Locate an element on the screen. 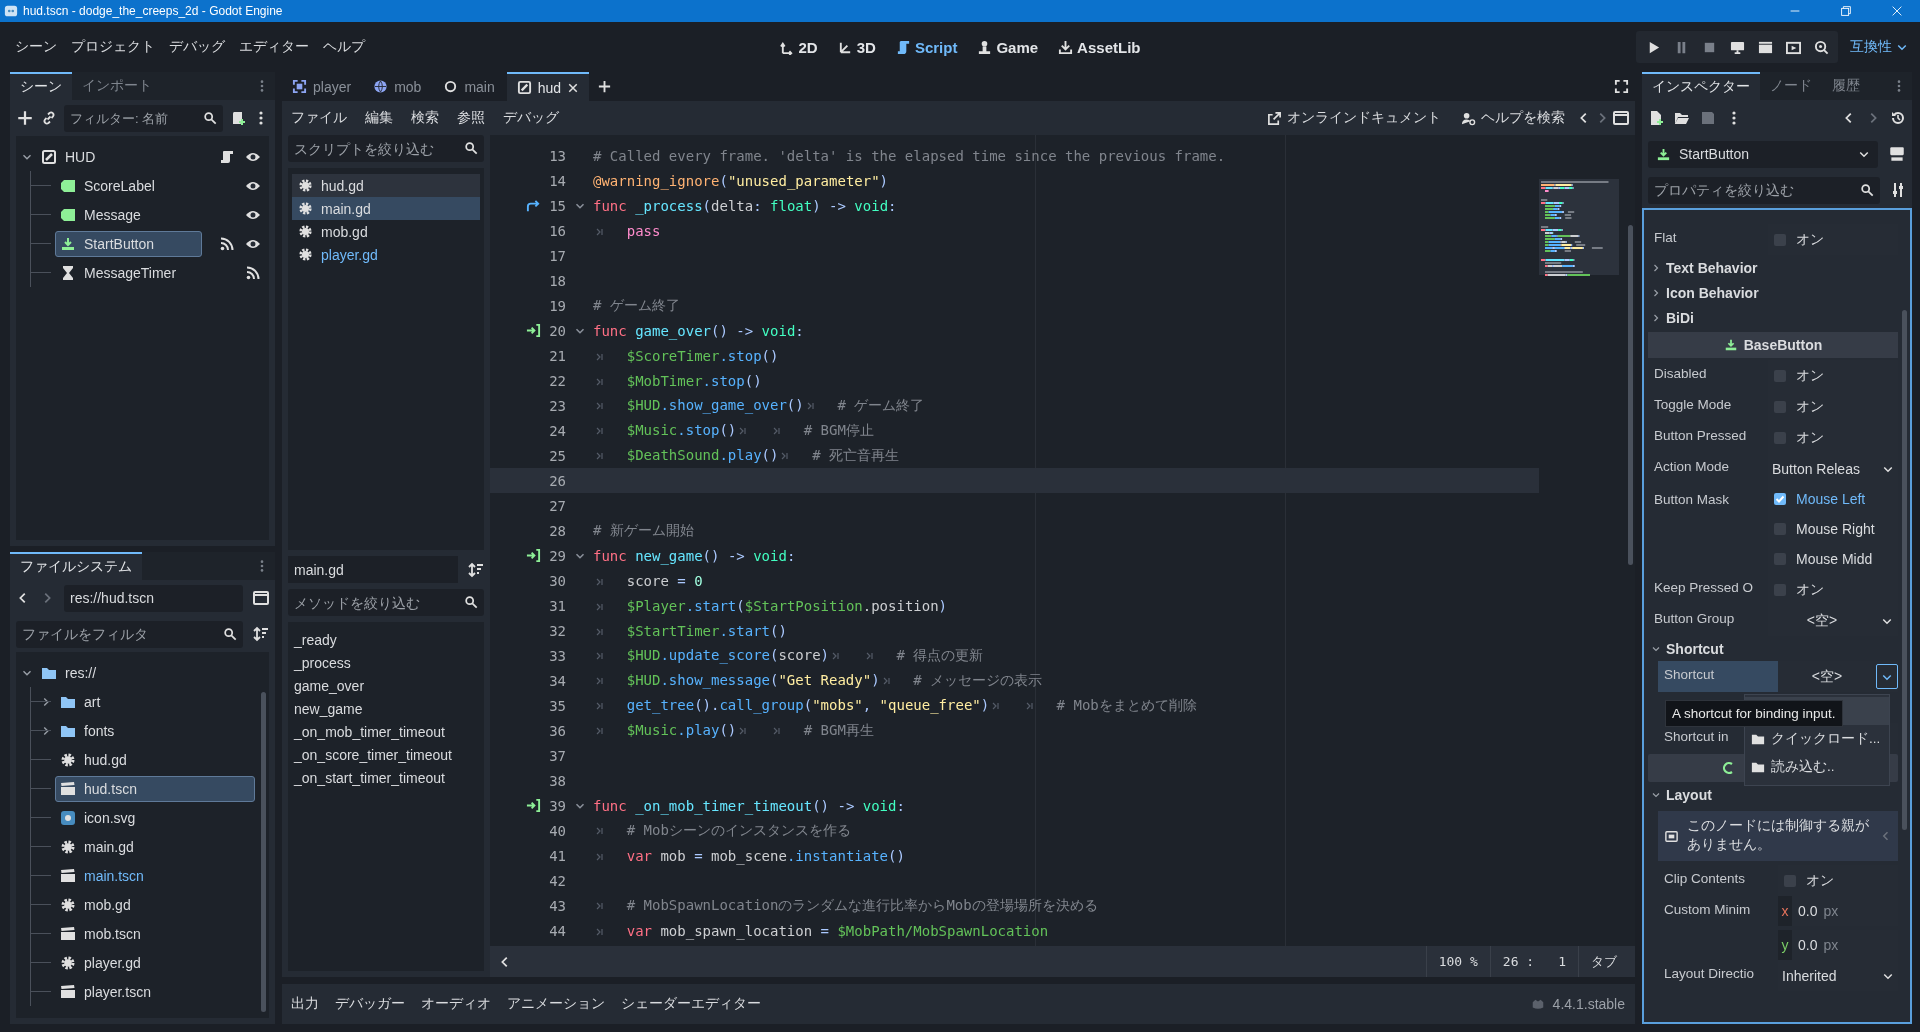 The image size is (1920, 1032). line-number: 42 is located at coordinates (557, 880).